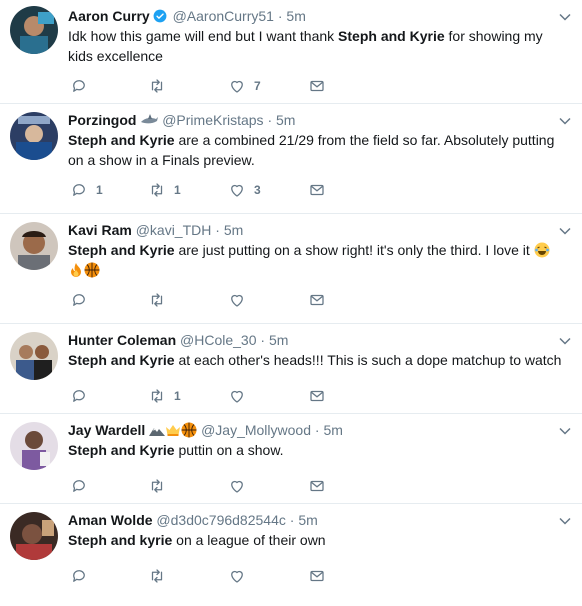 The width and height of the screenshot is (582, 606). I want to click on tweet-header: Kavi Ram @kavi_TDH · 5m, so click(305, 230).